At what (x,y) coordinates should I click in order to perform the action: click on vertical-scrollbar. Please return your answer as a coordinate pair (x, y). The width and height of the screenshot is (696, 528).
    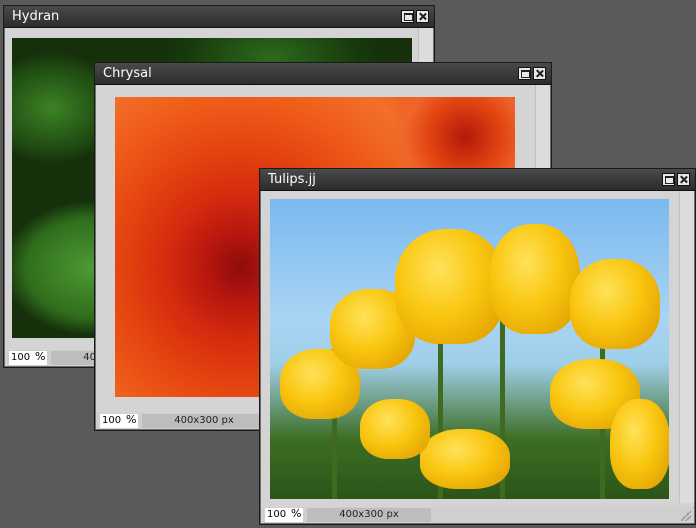
    Looking at the image, I should click on (686, 347).